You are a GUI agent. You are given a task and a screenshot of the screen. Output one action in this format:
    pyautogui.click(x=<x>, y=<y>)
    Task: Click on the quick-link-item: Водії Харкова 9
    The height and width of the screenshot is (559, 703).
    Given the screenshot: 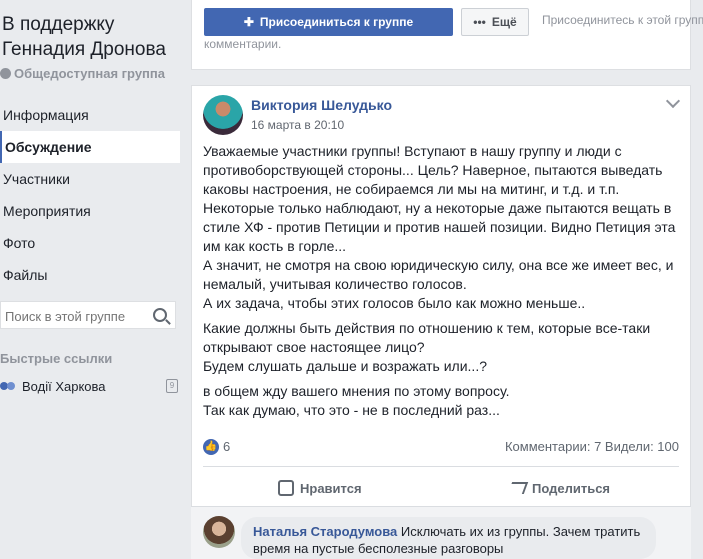 What is the action you would take?
    pyautogui.click(x=89, y=386)
    